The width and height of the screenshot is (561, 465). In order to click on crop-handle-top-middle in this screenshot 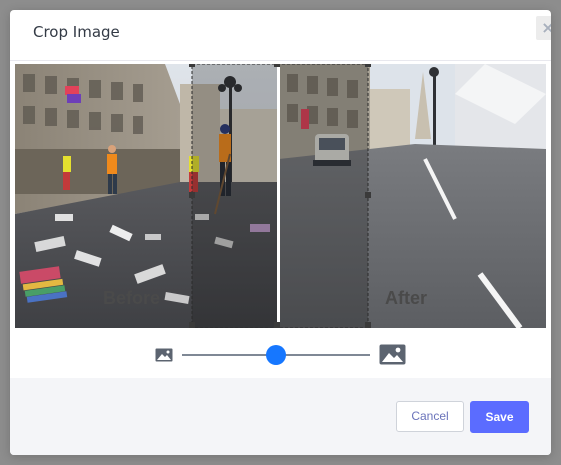, I will do `click(277, 65)`.